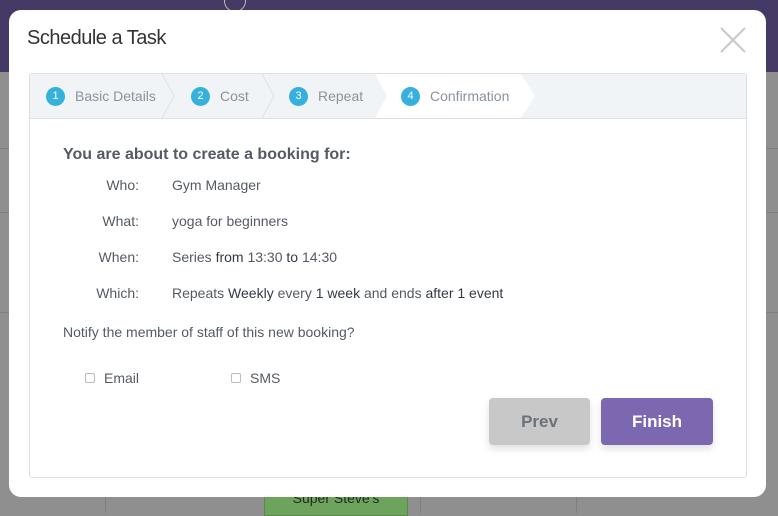 The image size is (778, 516). I want to click on value: Series from 13:30 to 14:30, so click(254, 257).